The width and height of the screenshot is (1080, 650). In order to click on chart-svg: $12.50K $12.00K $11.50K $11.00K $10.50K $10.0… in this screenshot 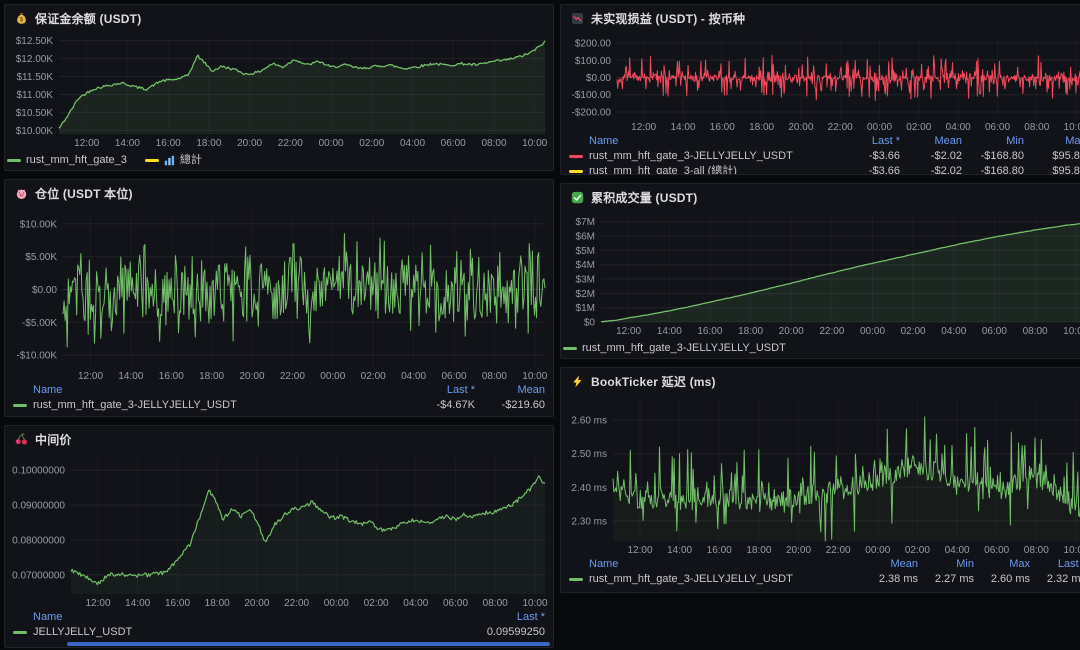, I will do `click(282, 92)`.